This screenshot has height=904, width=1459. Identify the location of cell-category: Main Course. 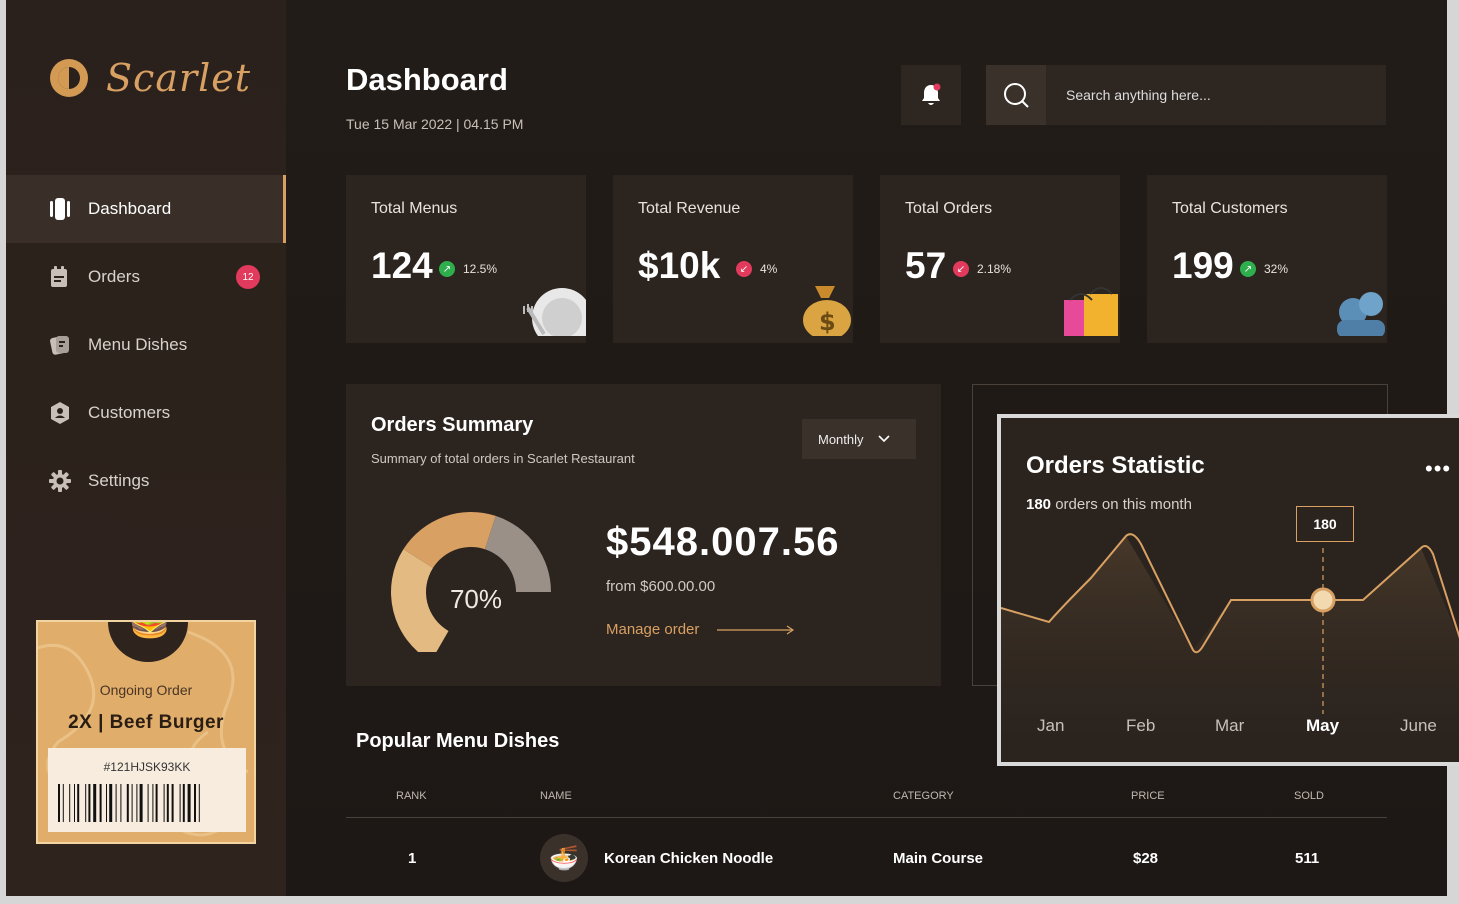
(938, 858).